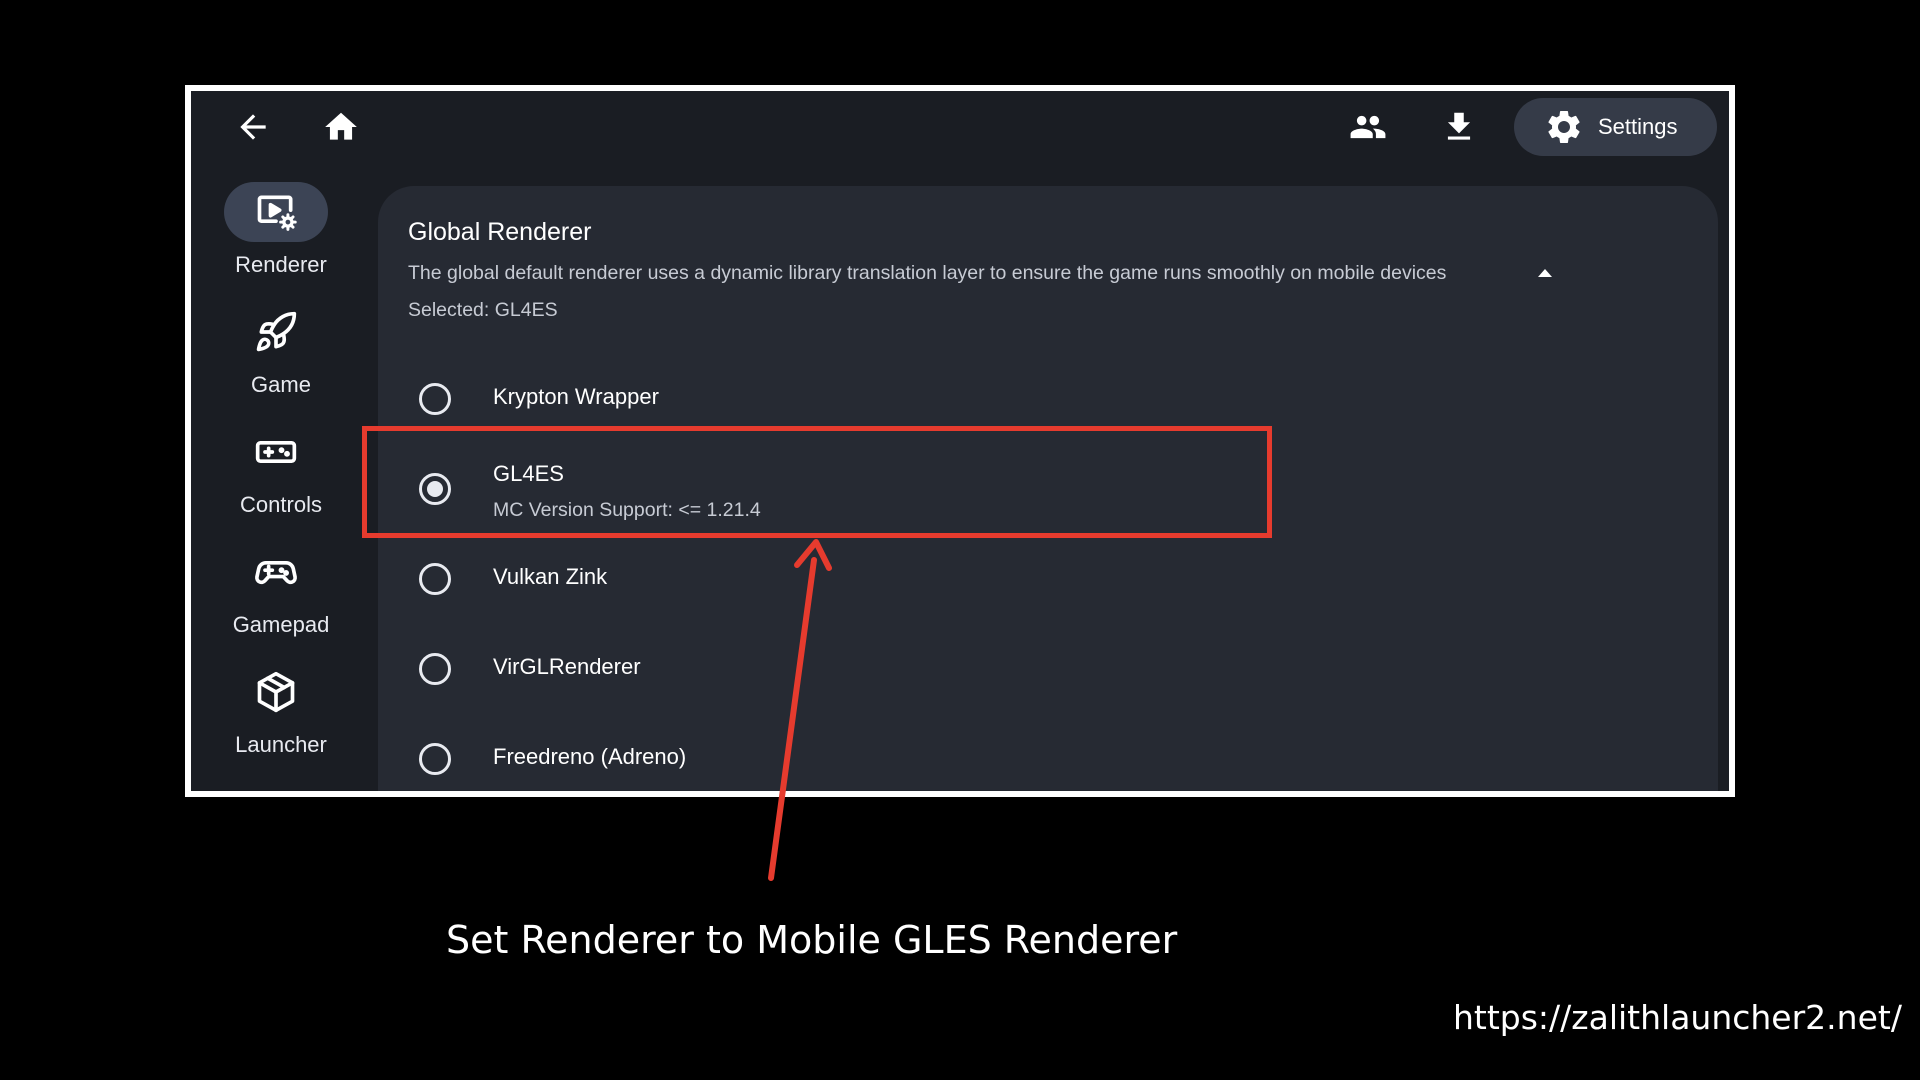  I want to click on chevron-up-icon, so click(1545, 273).